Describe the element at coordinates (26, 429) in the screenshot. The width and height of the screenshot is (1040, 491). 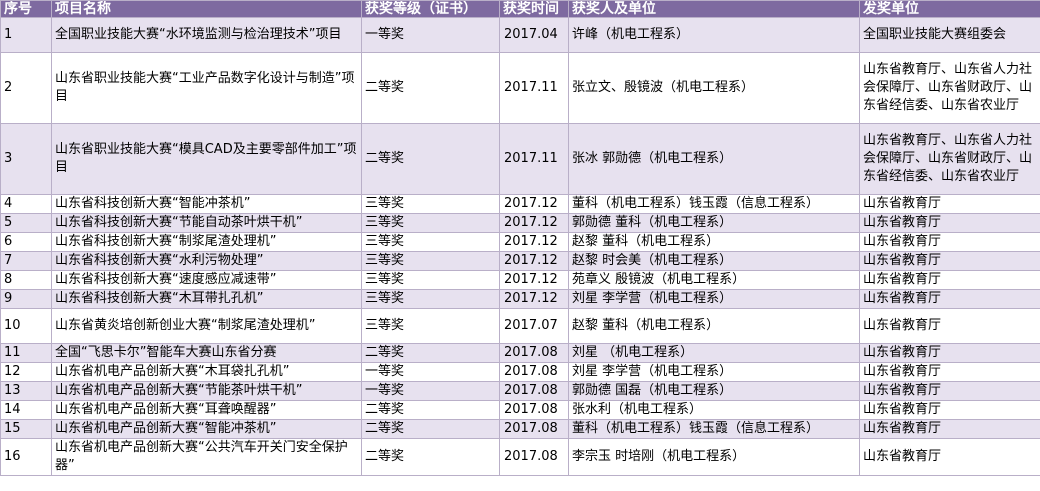
I see `cell-no: 15` at that location.